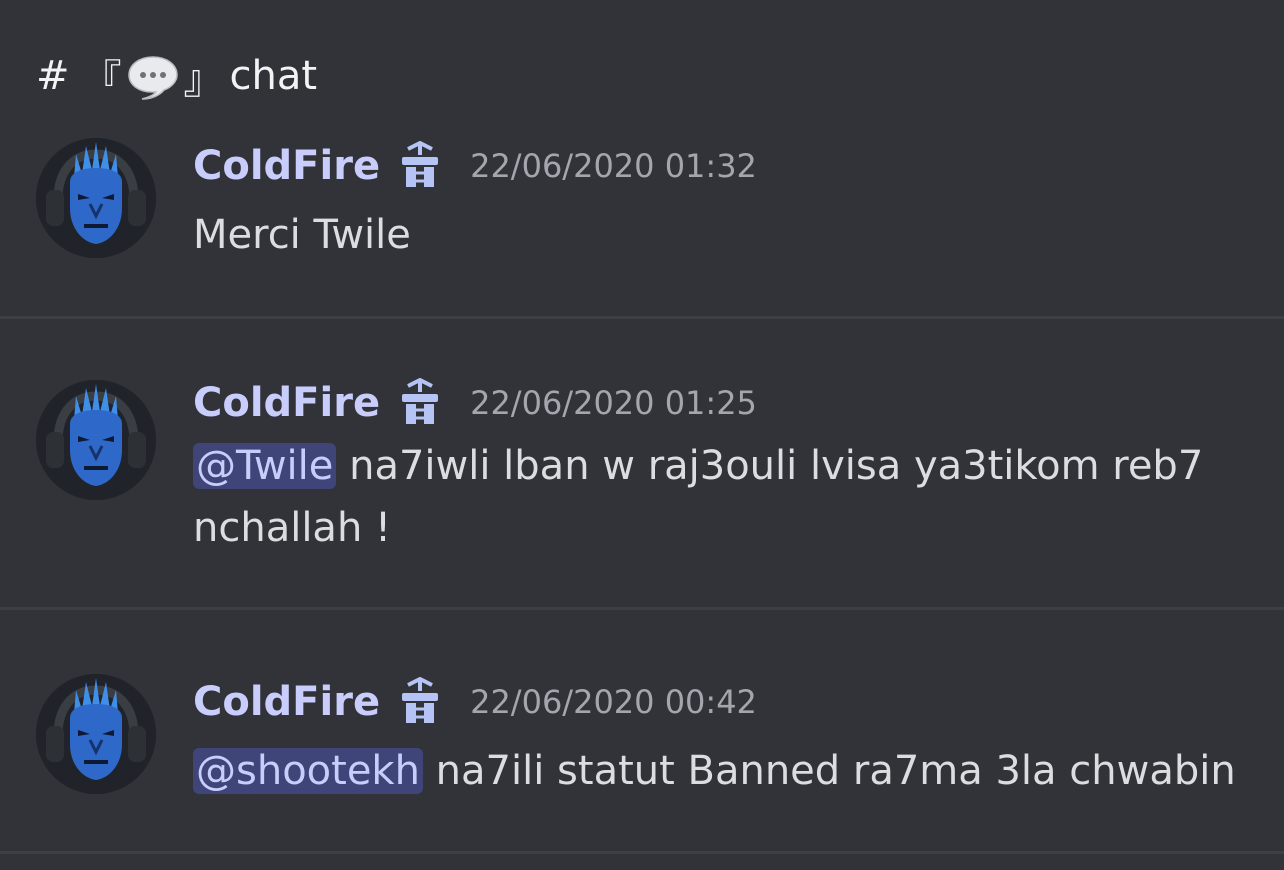 The height and width of the screenshot is (870, 1284). What do you see at coordinates (613, 702) in the screenshot?
I see `timestamp: 22/06/2020 00:42` at bounding box center [613, 702].